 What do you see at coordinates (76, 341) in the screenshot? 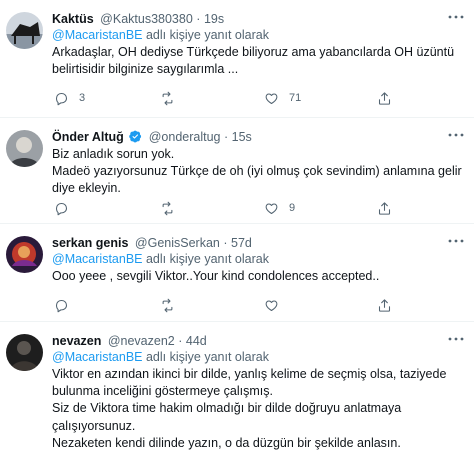
I see `display-name: nevazen` at bounding box center [76, 341].